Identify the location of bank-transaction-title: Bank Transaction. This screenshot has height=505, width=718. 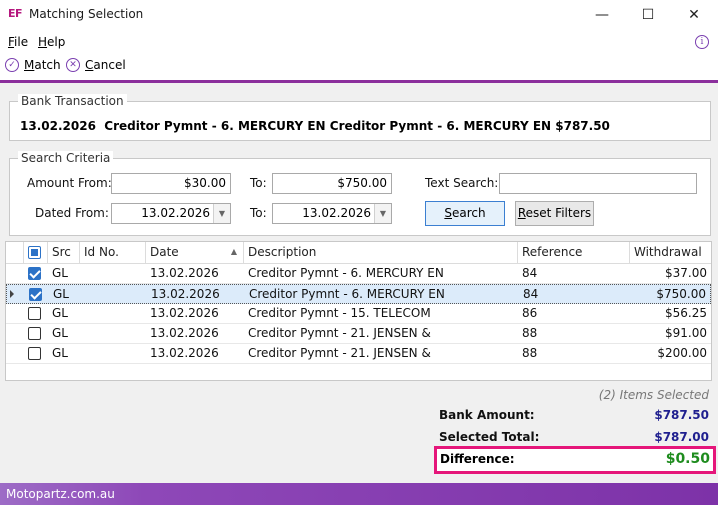
(72, 101).